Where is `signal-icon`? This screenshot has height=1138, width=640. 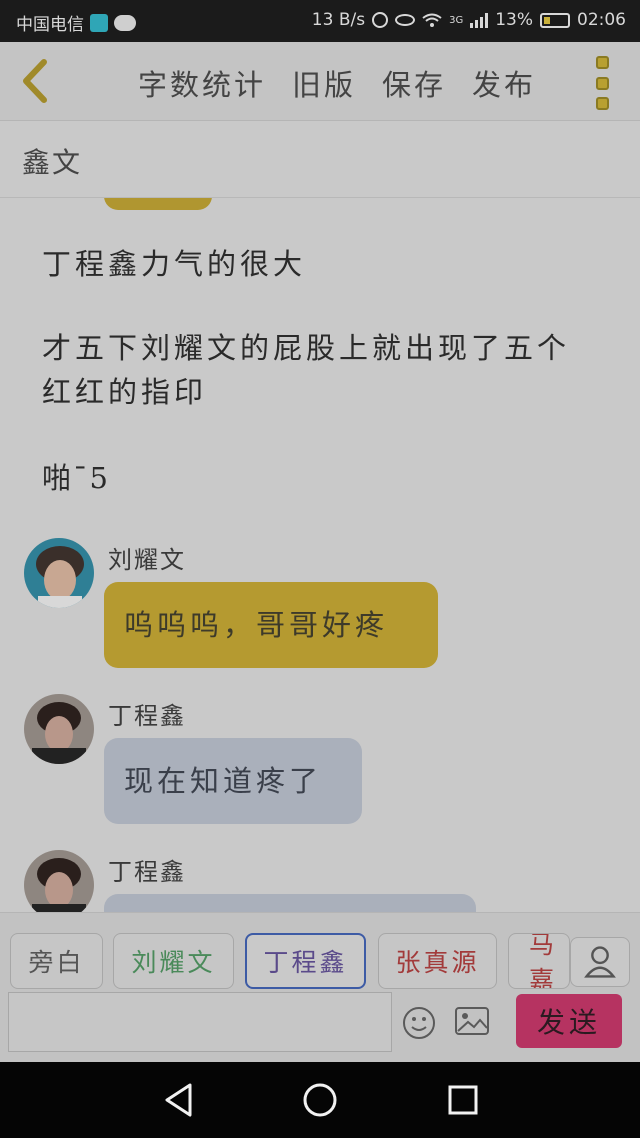
signal-icon is located at coordinates (479, 20).